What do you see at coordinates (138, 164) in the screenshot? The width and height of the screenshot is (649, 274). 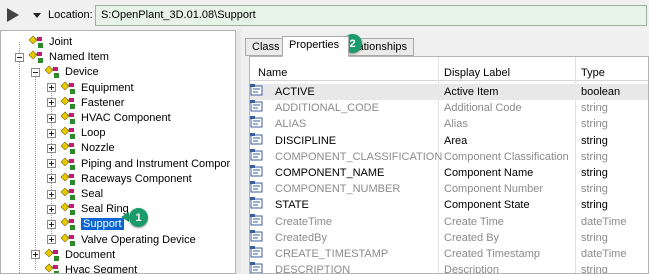 I see `tree-node-piping-and-instrument-compor: Piping and Instrument Compor` at bounding box center [138, 164].